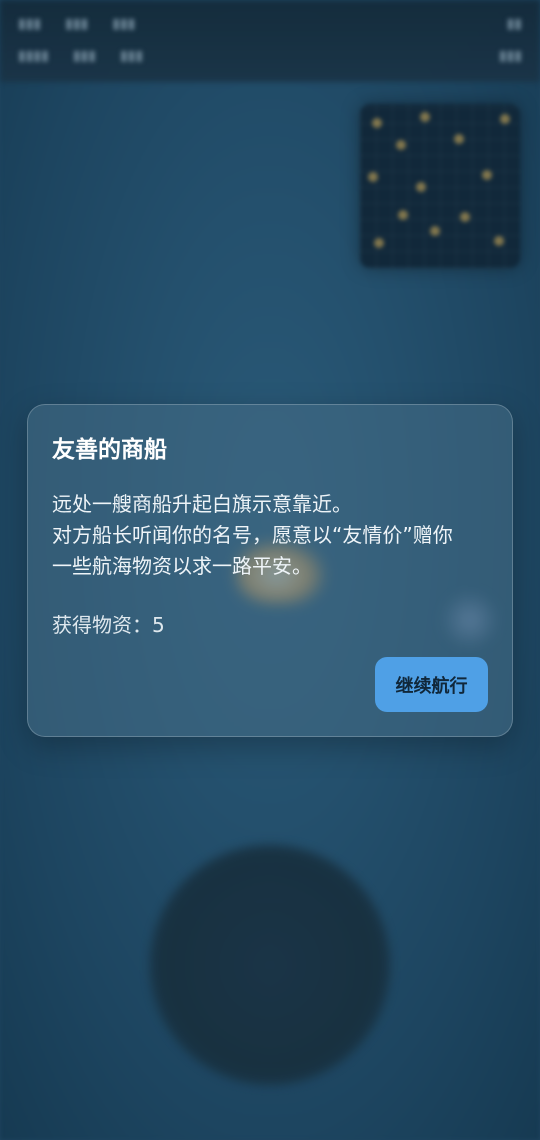  I want to click on dialog-body-line: 一些航海物资以求一路平安。, so click(182, 566).